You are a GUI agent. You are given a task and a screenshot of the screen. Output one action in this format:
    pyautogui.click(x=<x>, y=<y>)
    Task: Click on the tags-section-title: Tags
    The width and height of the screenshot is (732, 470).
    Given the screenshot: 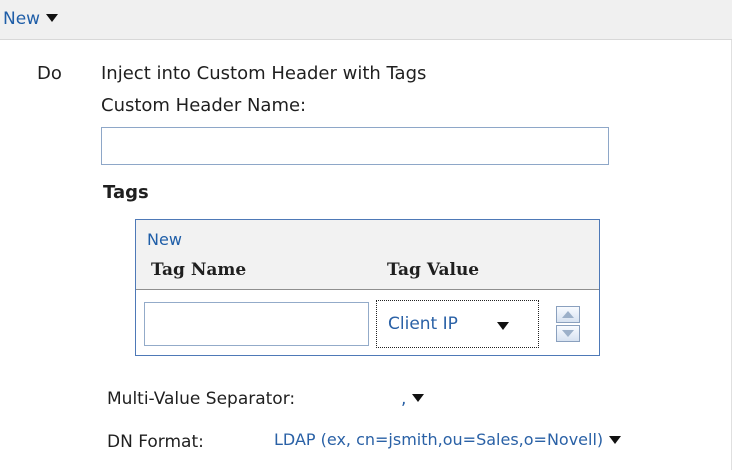 What is the action you would take?
    pyautogui.click(x=126, y=192)
    